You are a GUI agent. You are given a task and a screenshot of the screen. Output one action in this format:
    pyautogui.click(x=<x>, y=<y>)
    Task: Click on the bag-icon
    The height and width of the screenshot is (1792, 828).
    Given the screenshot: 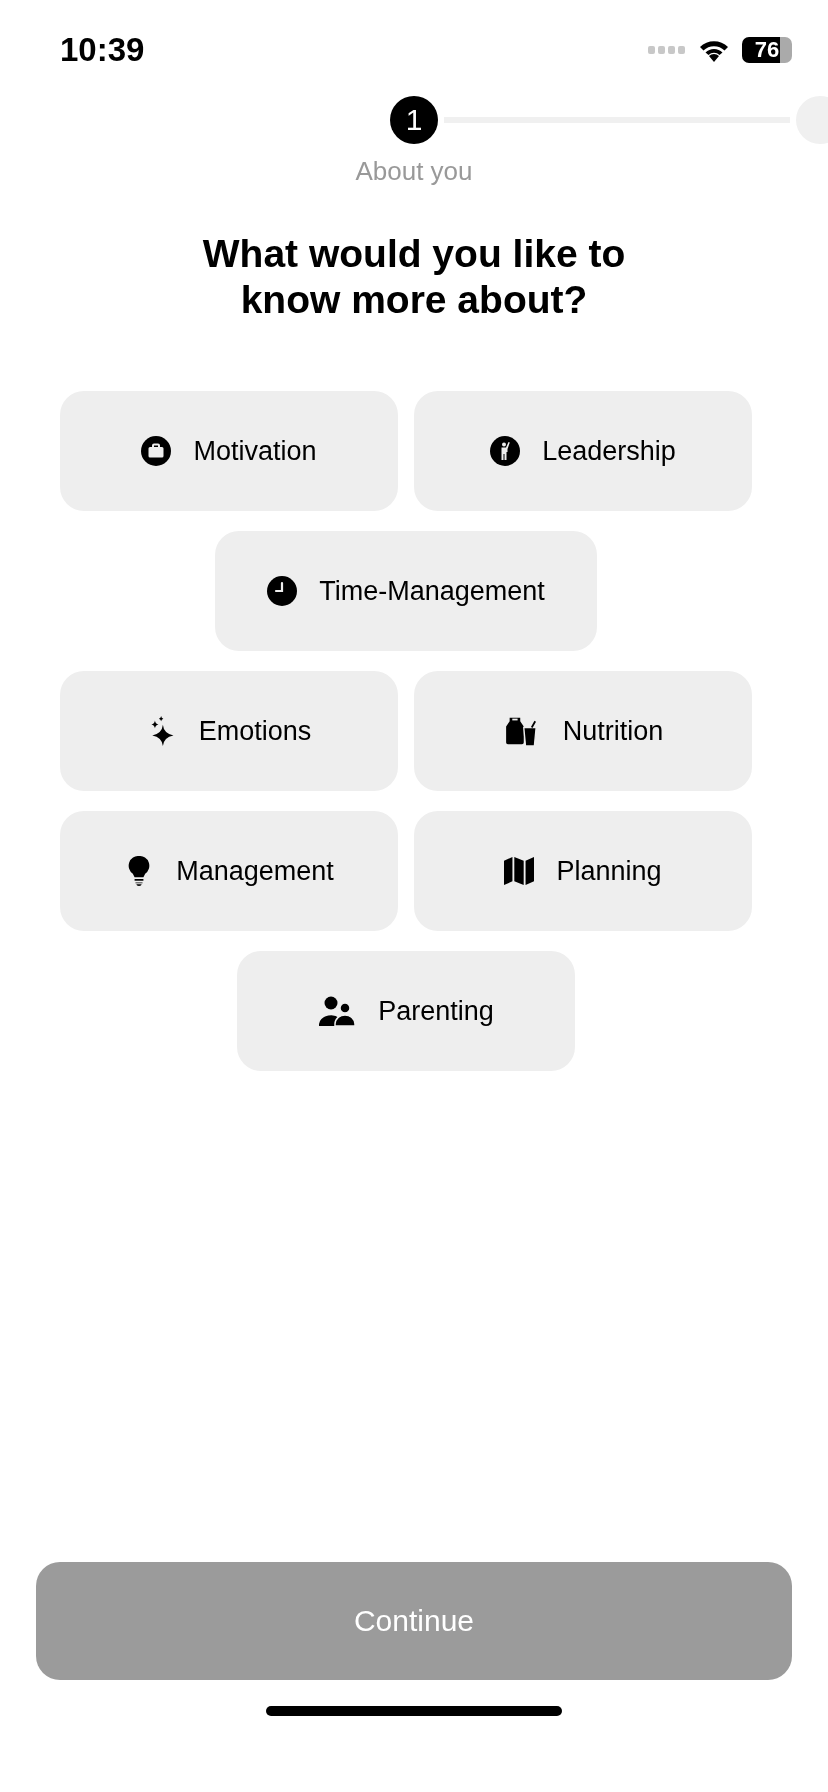 What is the action you would take?
    pyautogui.click(x=156, y=451)
    